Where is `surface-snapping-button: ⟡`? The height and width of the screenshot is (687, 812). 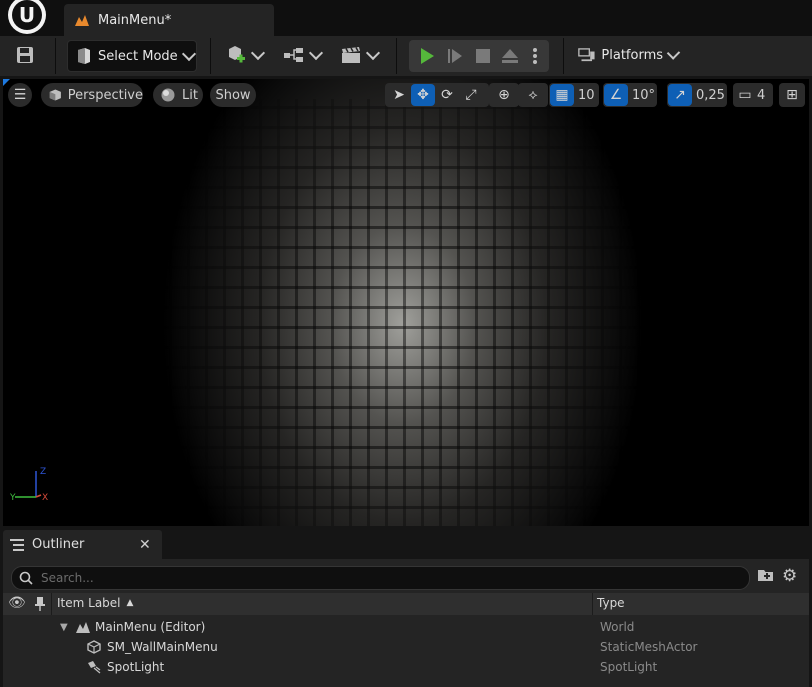
surface-snapping-button: ⟡ is located at coordinates (533, 95).